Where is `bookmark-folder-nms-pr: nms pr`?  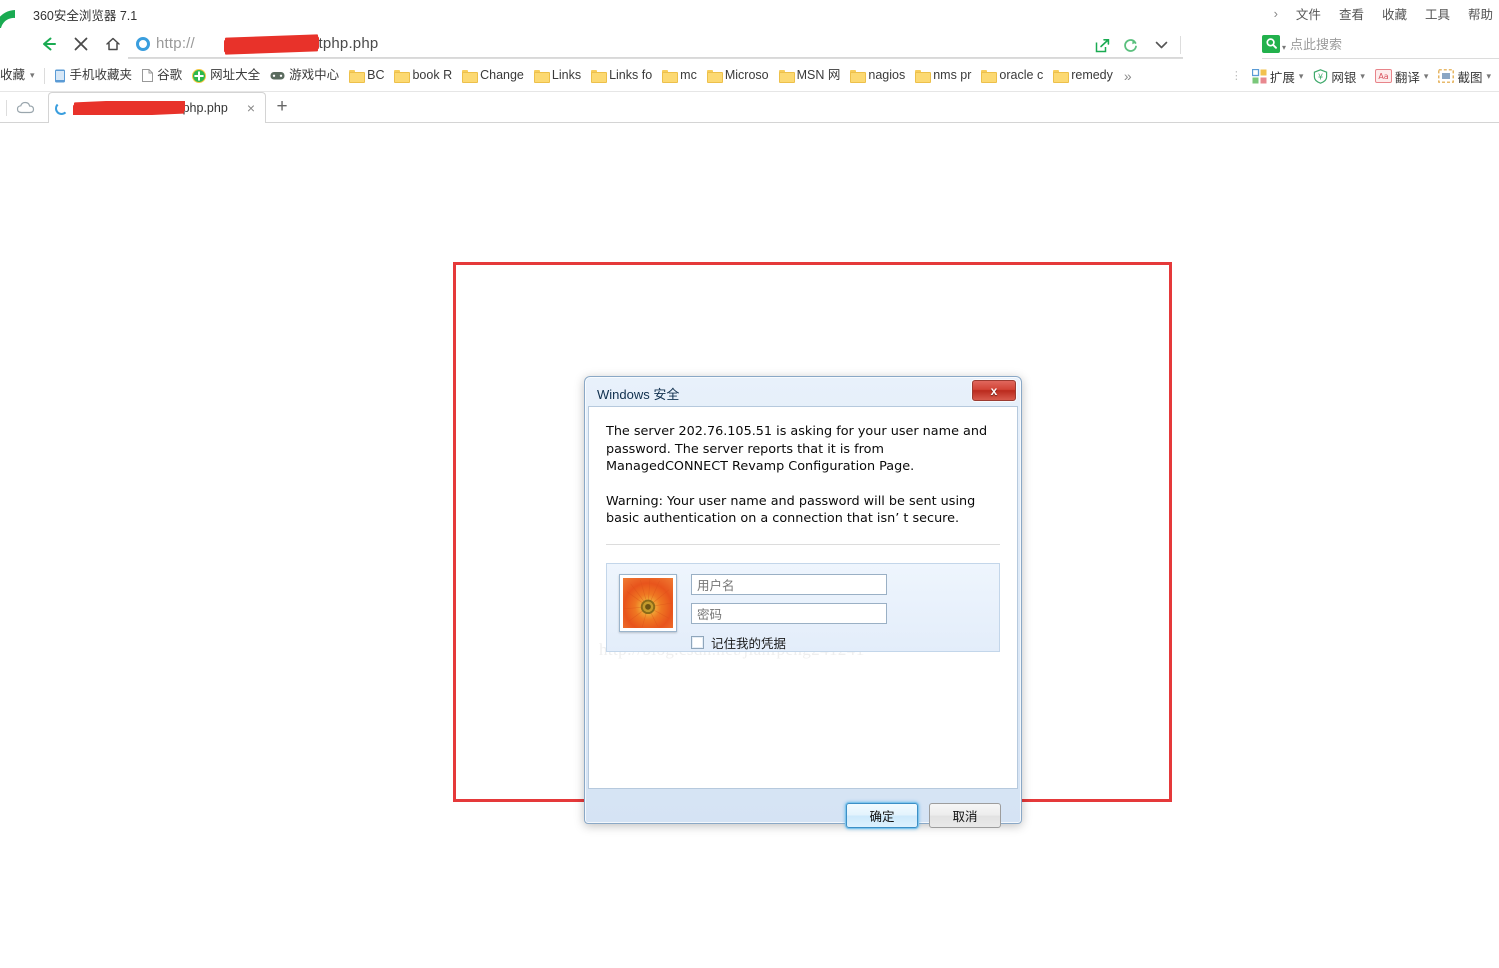 bookmark-folder-nms-pr: nms pr is located at coordinates (943, 76).